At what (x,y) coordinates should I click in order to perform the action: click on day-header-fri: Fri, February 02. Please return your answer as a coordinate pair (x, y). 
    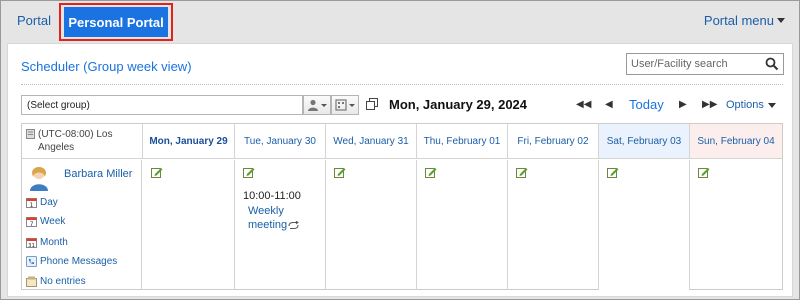
    Looking at the image, I should click on (553, 141).